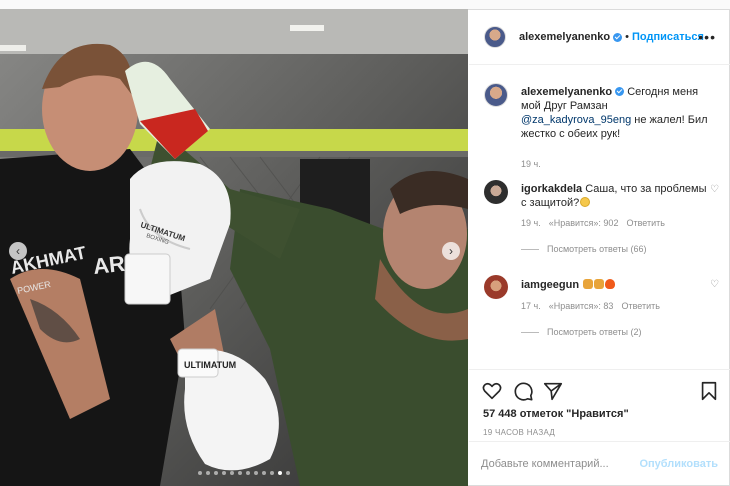 Image resolution: width=730 pixels, height=486 pixels. What do you see at coordinates (560, 464) in the screenshot?
I see `comment-input` at bounding box center [560, 464].